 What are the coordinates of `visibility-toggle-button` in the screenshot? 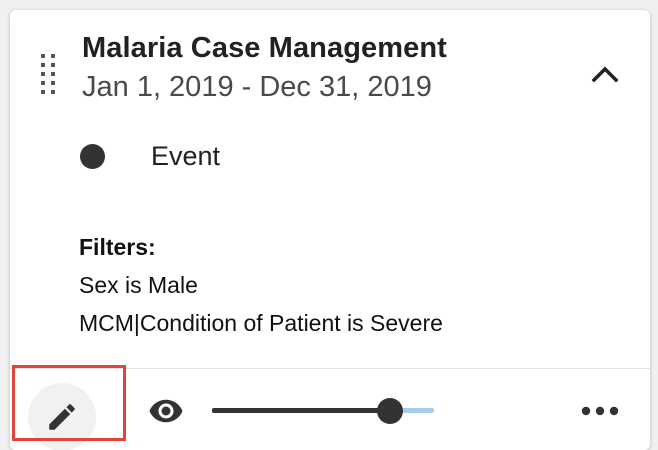 It's located at (166, 411).